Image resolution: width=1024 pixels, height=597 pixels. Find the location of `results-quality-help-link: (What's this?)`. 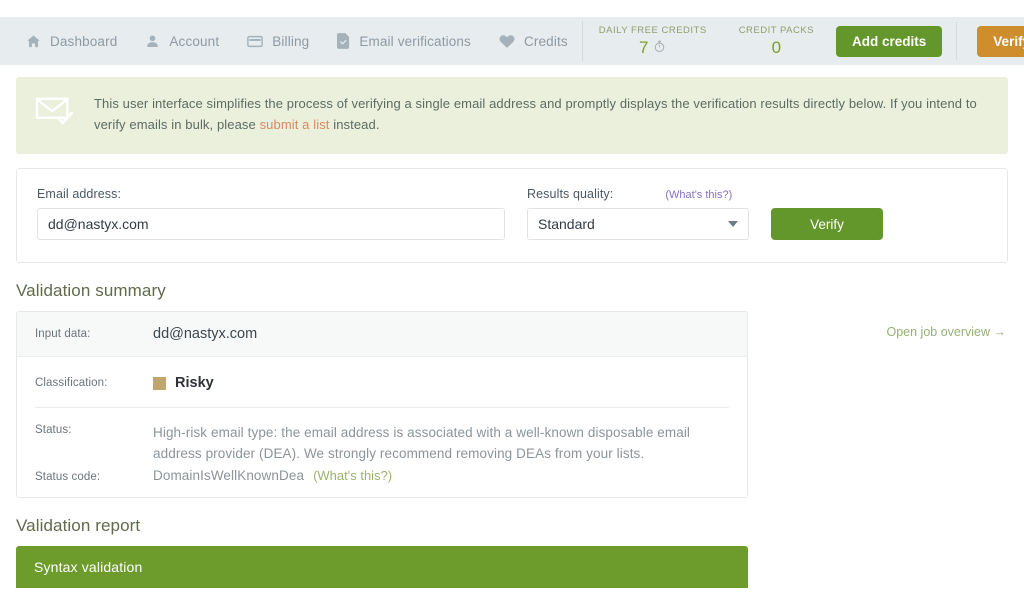

results-quality-help-link: (What's this?) is located at coordinates (698, 195).